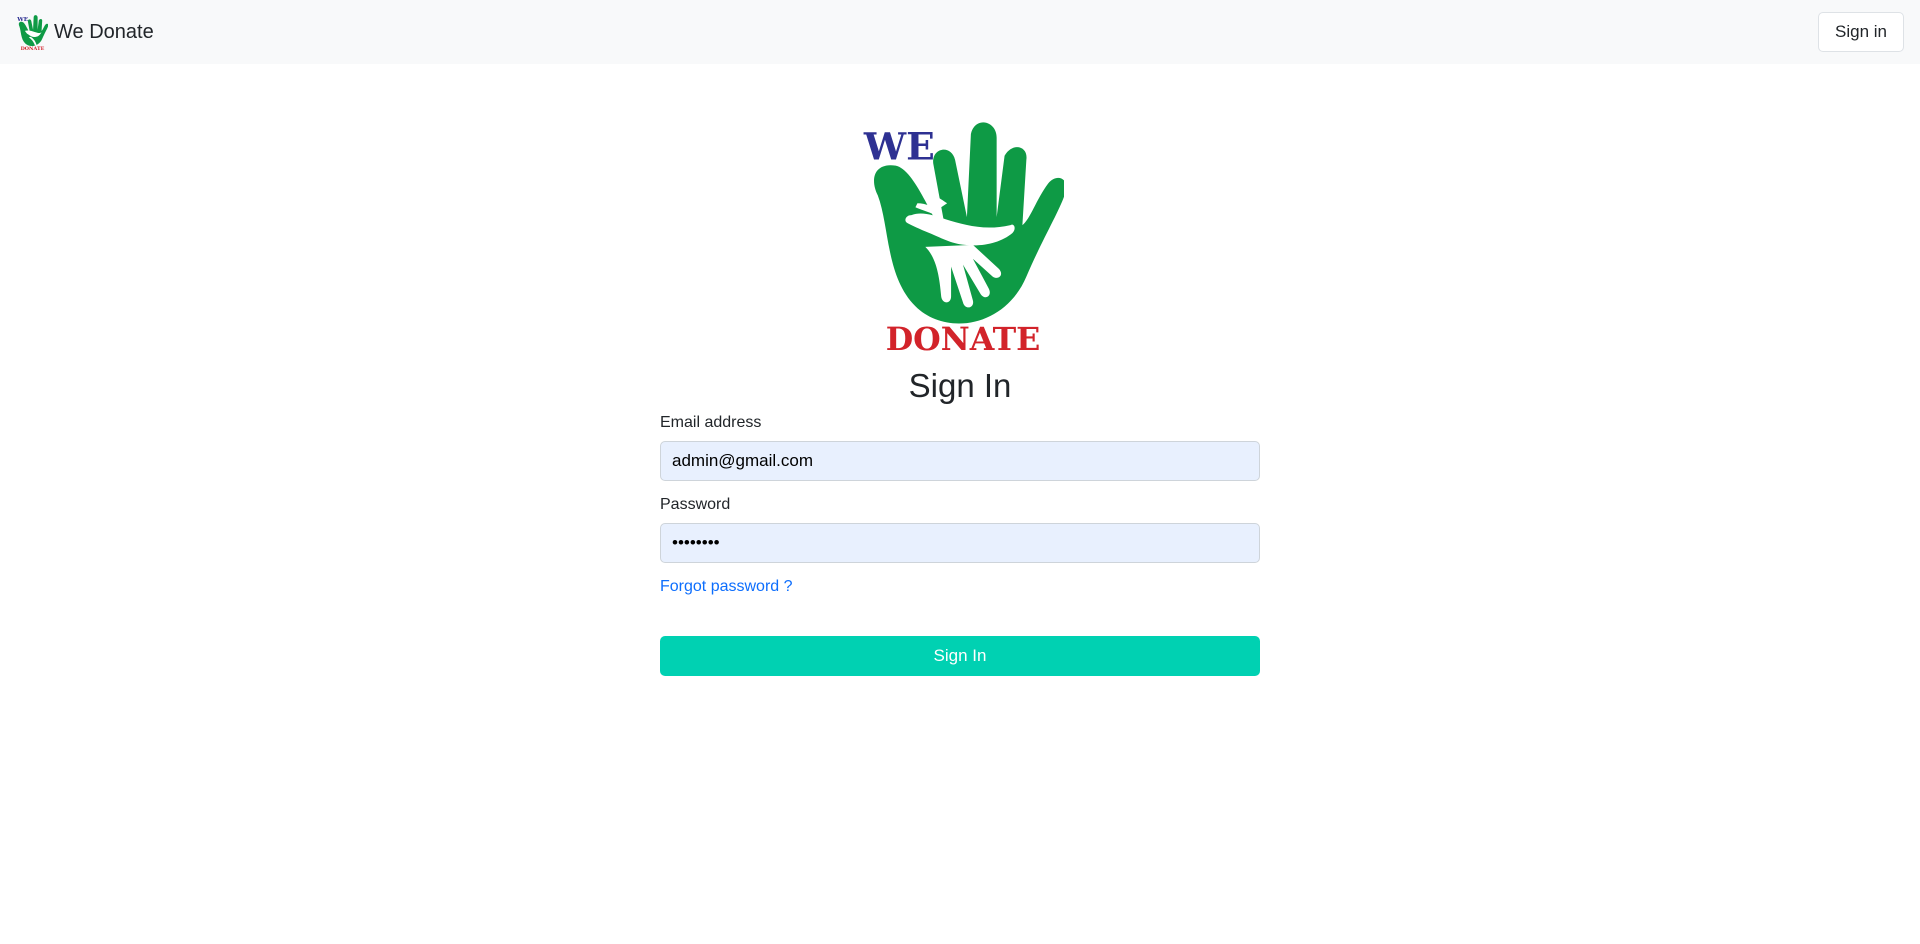 The width and height of the screenshot is (1920, 944). I want to click on sign-in-submit-button: Sign In, so click(960, 656).